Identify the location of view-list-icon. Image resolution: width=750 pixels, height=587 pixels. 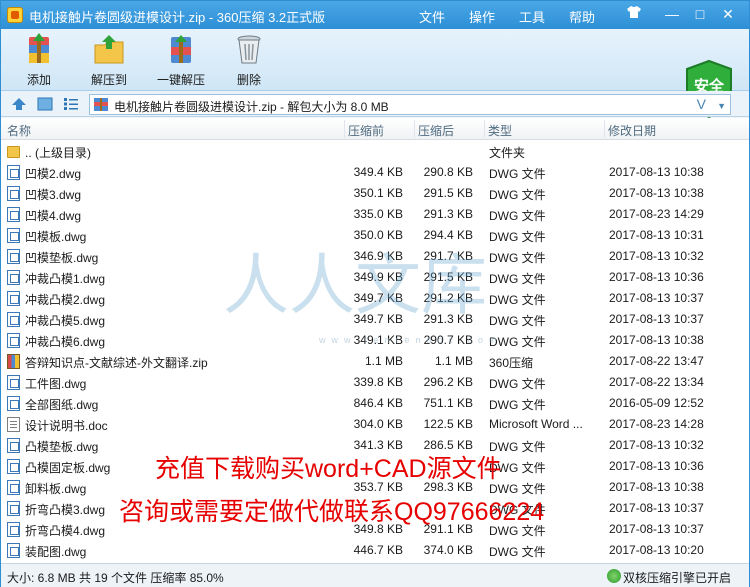
(71, 104).